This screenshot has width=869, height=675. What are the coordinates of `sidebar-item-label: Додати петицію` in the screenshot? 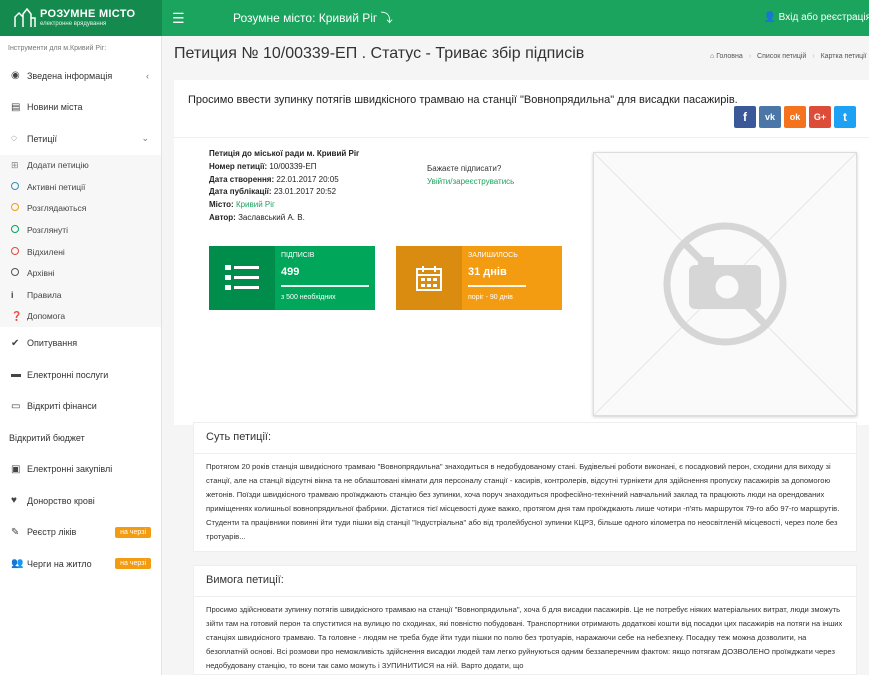 It's located at (58, 165).